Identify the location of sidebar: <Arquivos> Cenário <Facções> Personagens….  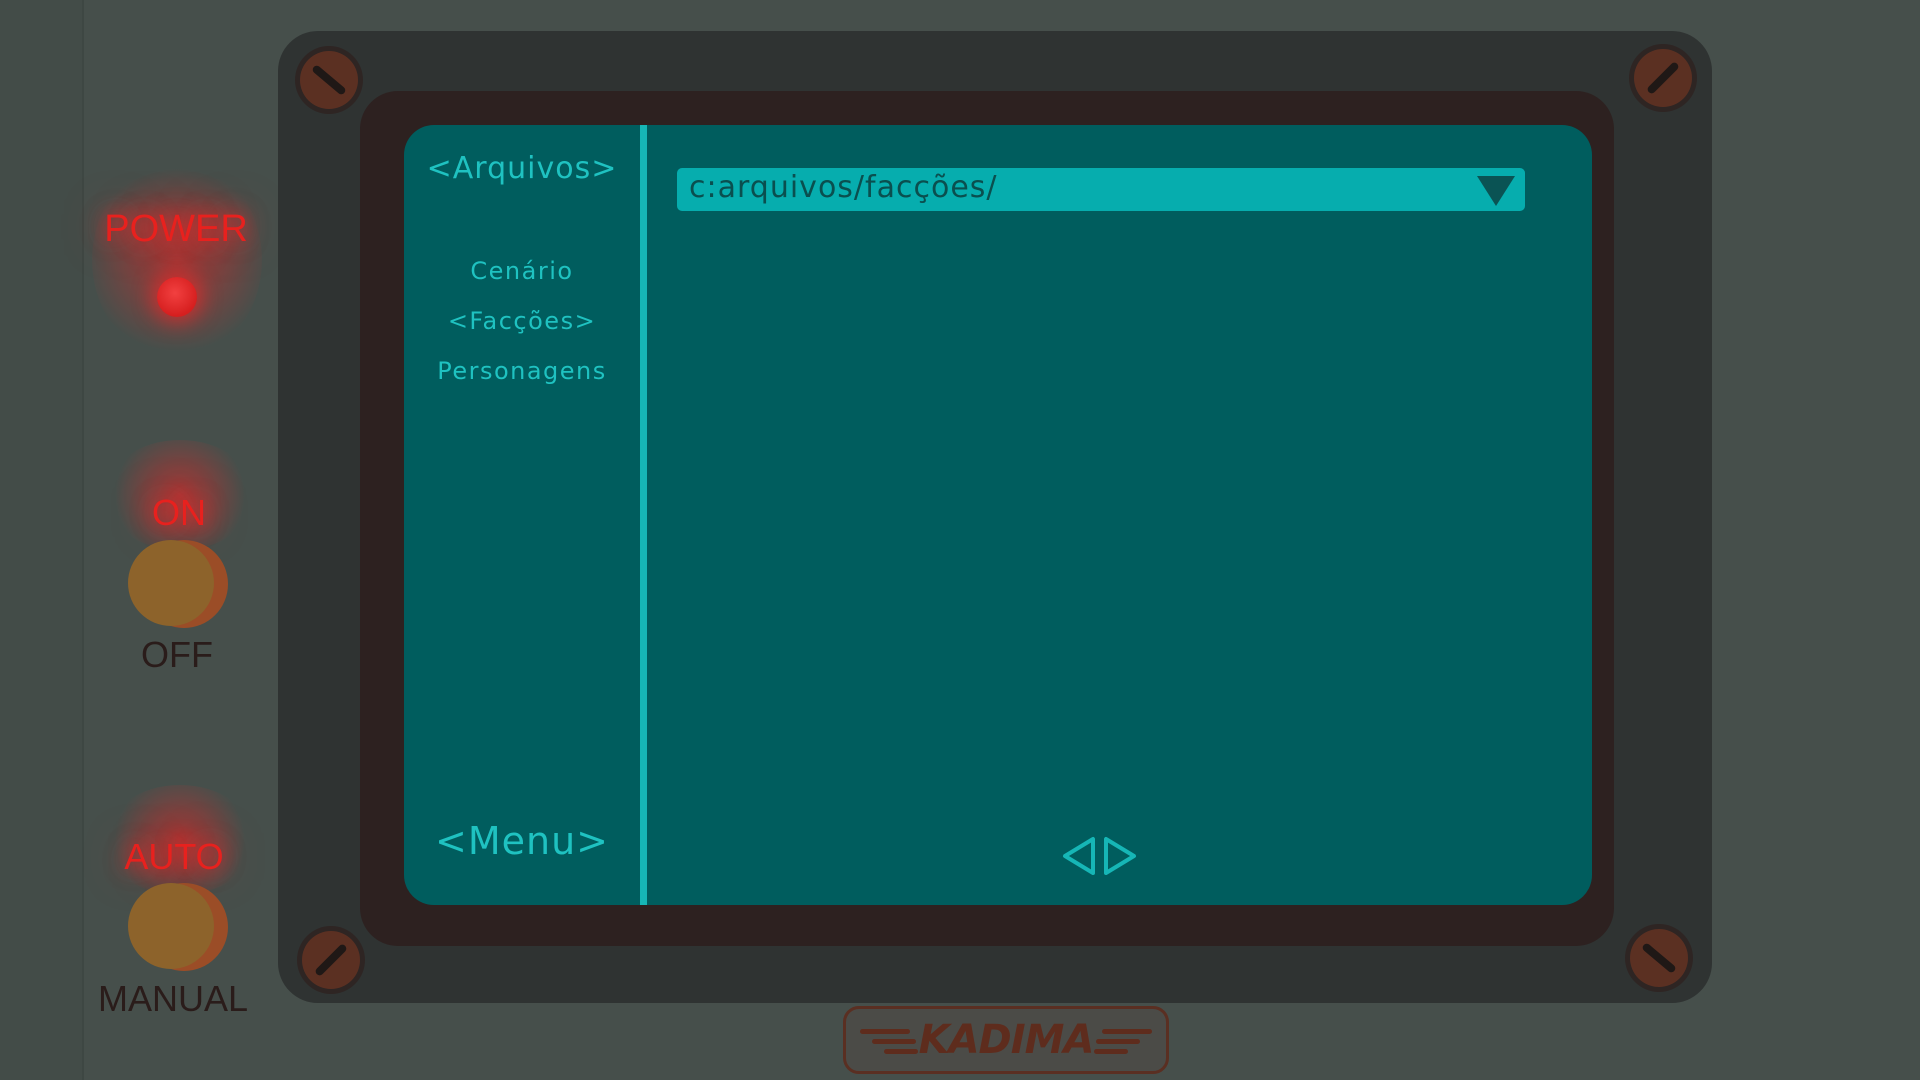
(522, 515).